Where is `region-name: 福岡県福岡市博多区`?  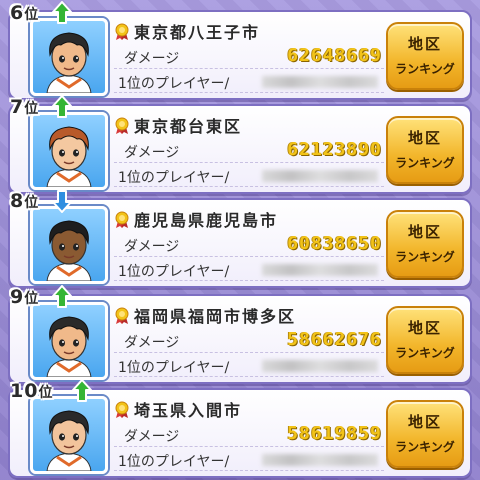 region-name: 福岡県福岡市博多区 is located at coordinates (249, 314).